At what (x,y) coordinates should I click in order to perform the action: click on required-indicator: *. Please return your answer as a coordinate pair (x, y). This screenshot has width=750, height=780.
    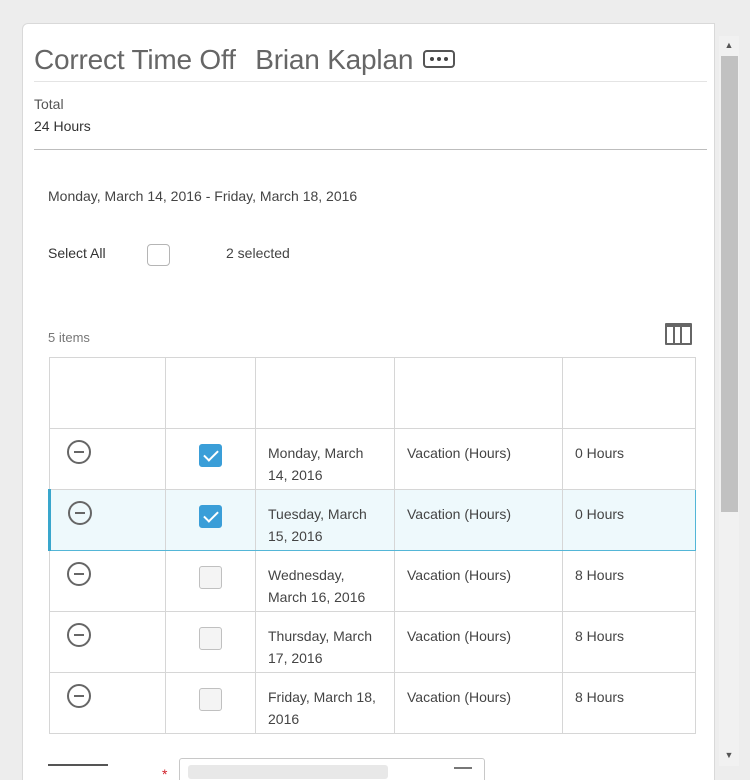
    Looking at the image, I should click on (165, 773).